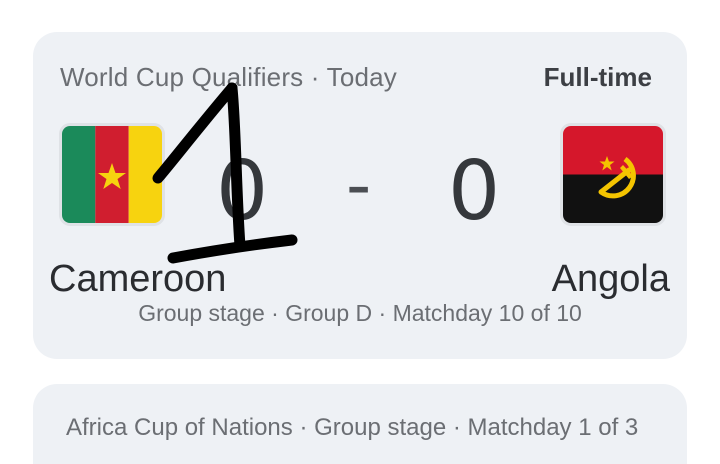 The width and height of the screenshot is (720, 464). Describe the element at coordinates (597, 77) in the screenshot. I see `match-status: Full-time` at that location.